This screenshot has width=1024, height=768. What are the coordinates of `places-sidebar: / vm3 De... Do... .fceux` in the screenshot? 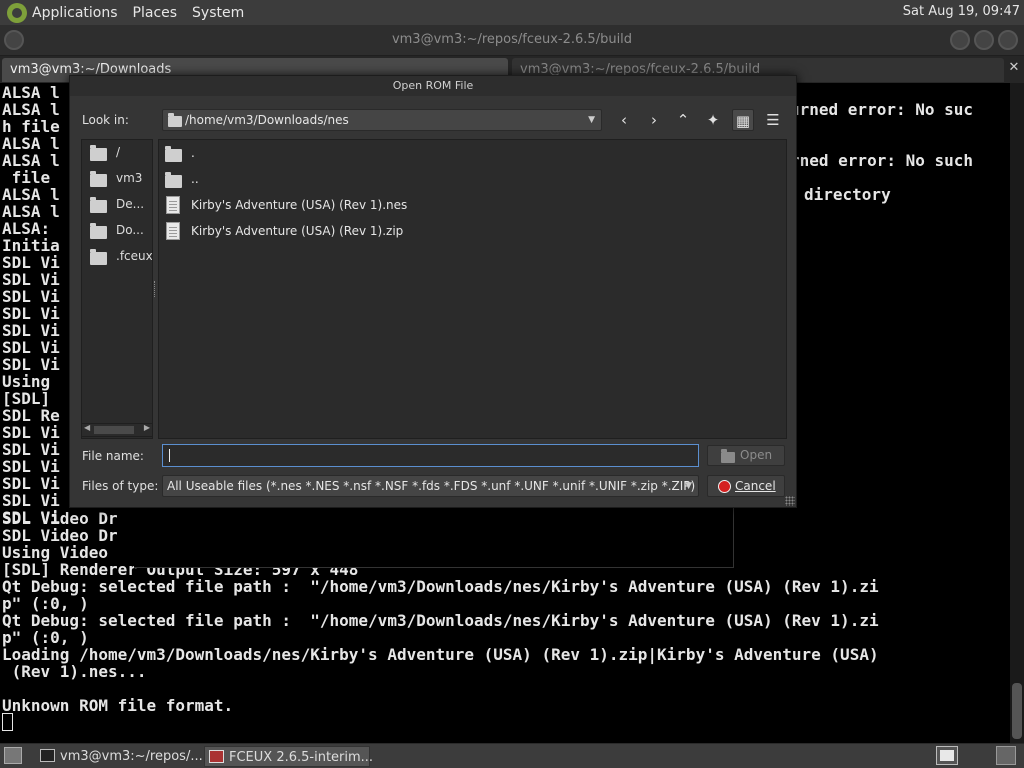 It's located at (117, 289).